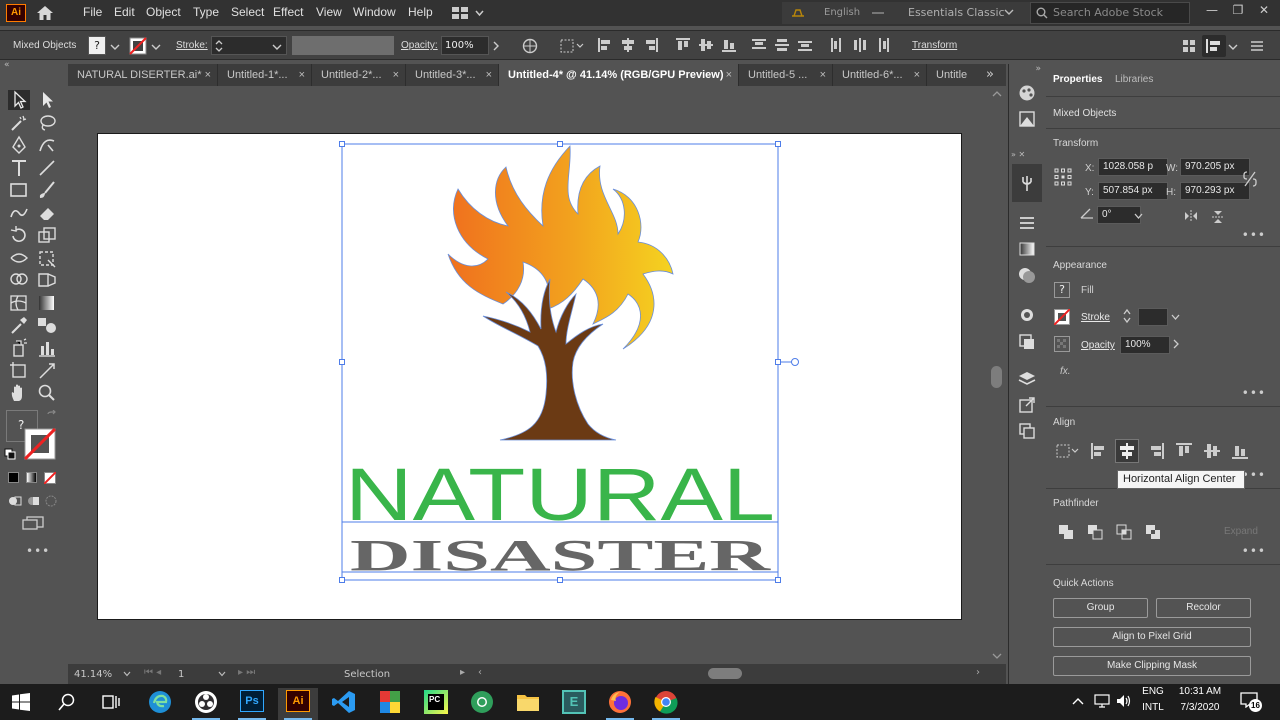 Image resolution: width=1280 pixels, height=720 pixels. I want to click on artboard-number-field: 1, so click(181, 674).